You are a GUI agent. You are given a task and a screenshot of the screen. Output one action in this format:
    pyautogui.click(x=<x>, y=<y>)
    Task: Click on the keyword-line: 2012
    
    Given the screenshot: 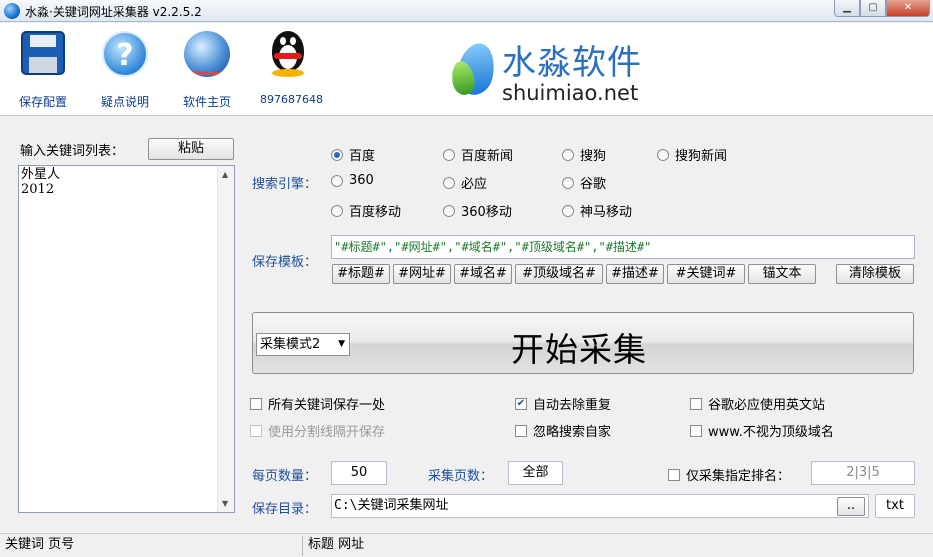 What is the action you would take?
    pyautogui.click(x=38, y=189)
    